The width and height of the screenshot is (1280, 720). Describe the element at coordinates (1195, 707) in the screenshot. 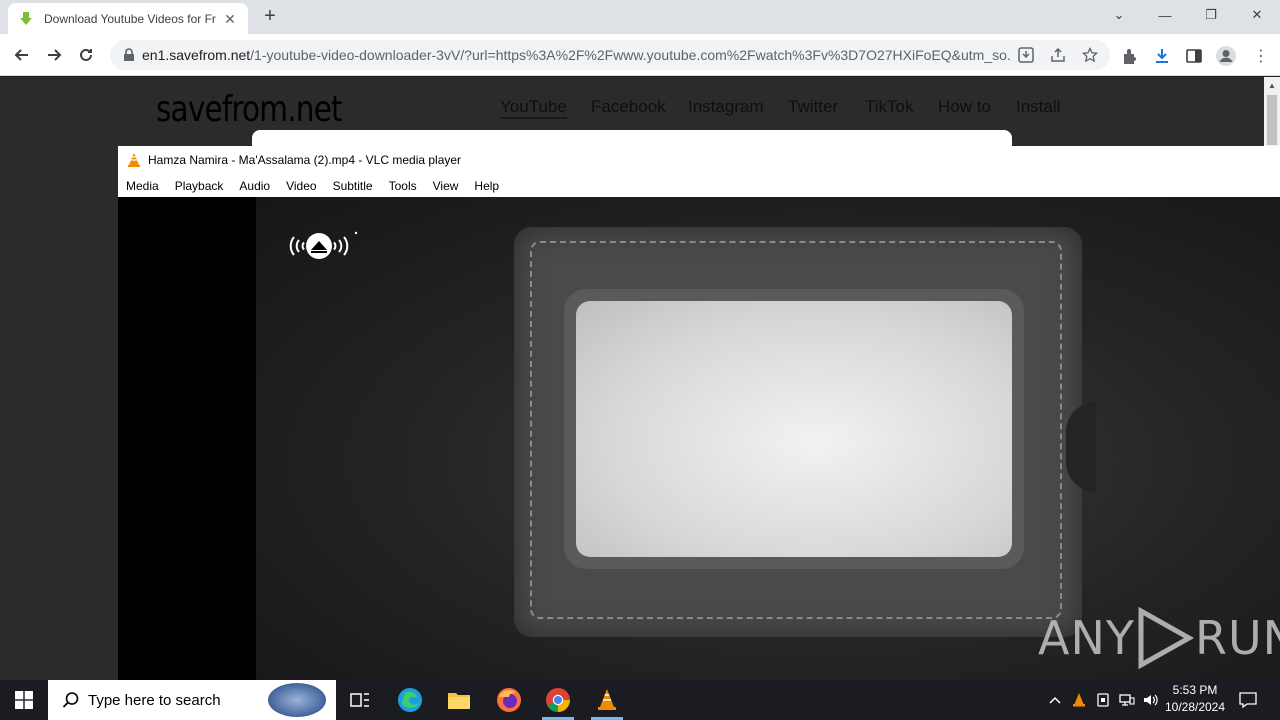

I see `clock-date: 10/28/2024` at that location.